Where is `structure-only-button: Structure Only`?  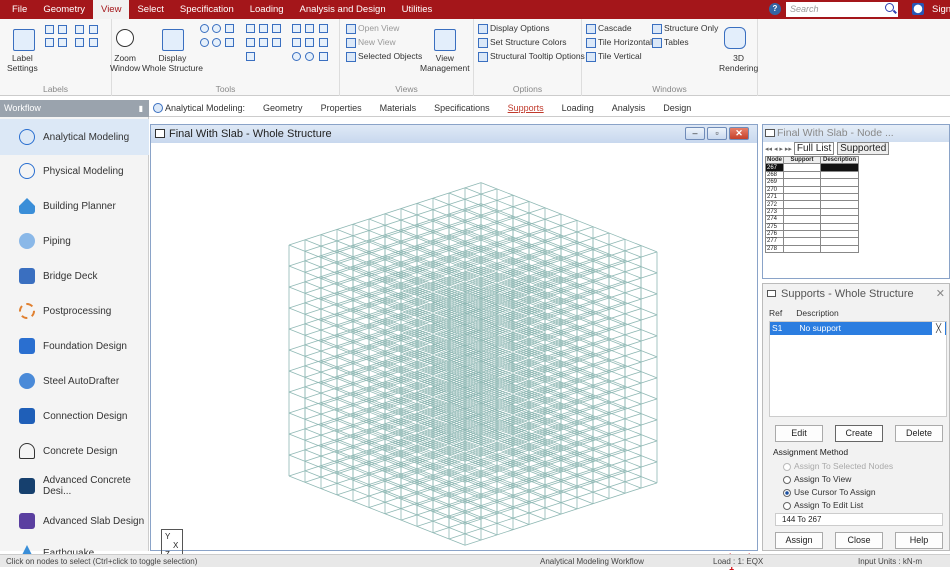 structure-only-button: Structure Only is located at coordinates (685, 28).